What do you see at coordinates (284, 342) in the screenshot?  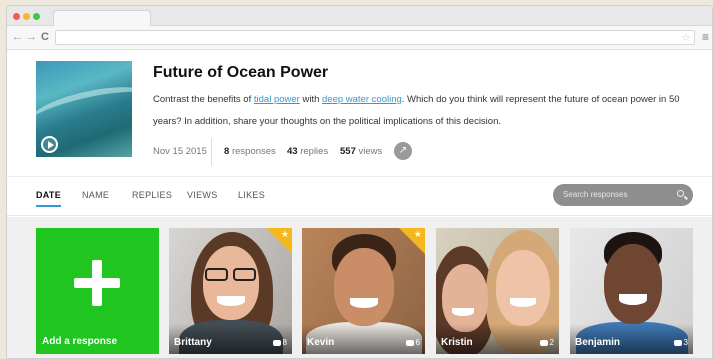 I see `reply-count-value: 8` at bounding box center [284, 342].